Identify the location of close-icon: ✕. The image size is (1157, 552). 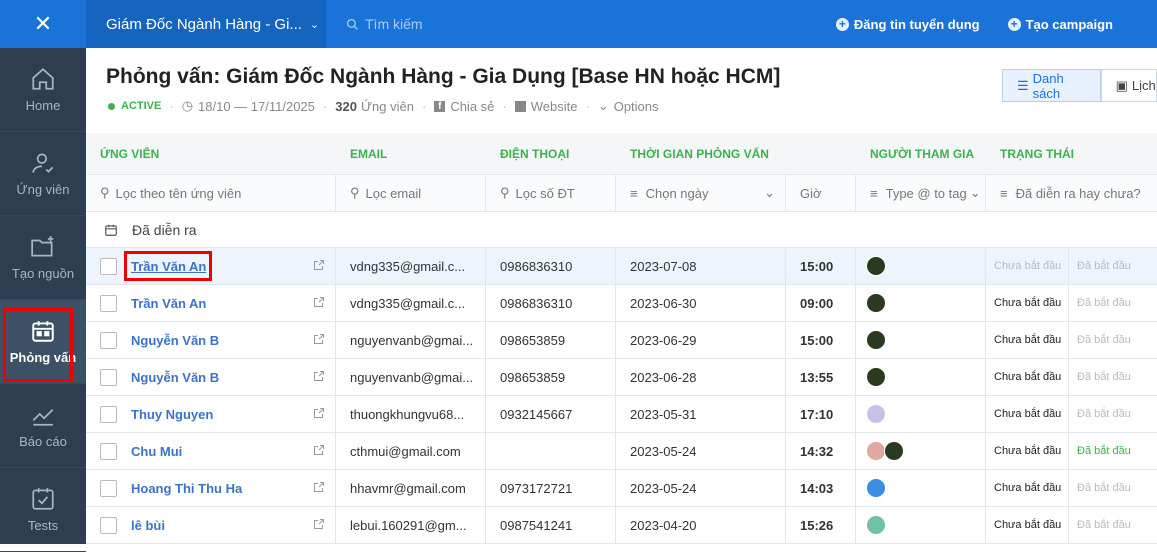
(43, 24).